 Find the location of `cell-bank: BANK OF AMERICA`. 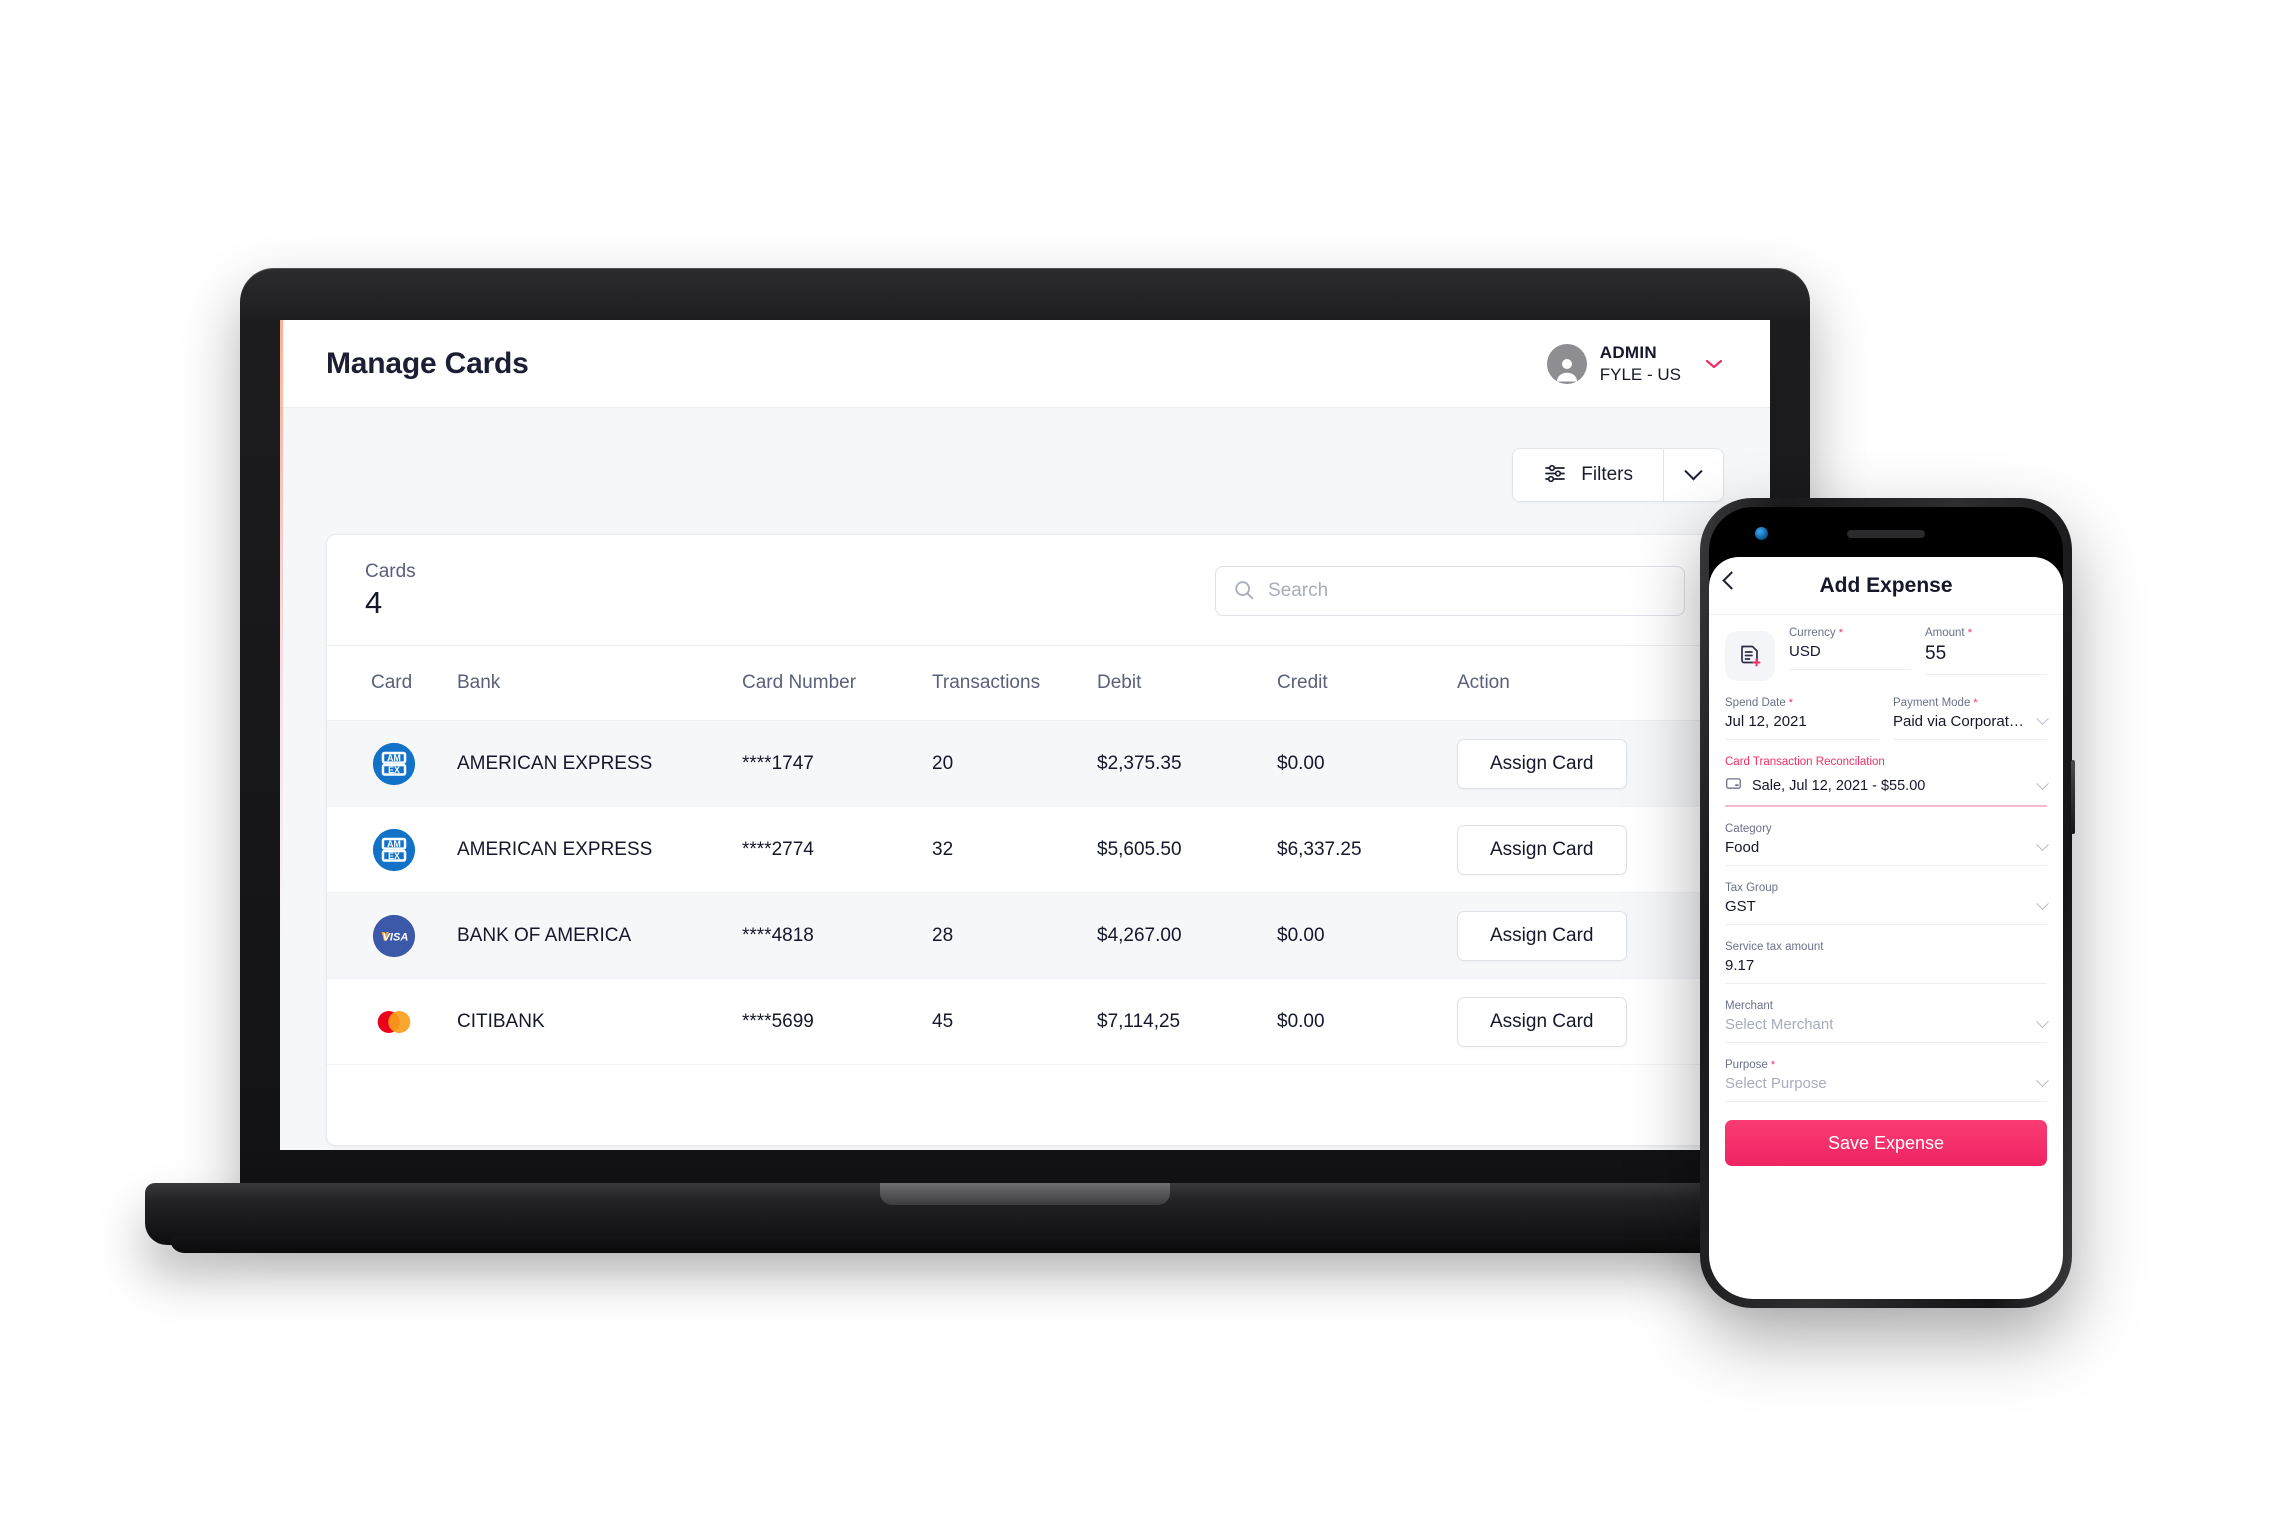

cell-bank: BANK OF AMERICA is located at coordinates (589, 935).